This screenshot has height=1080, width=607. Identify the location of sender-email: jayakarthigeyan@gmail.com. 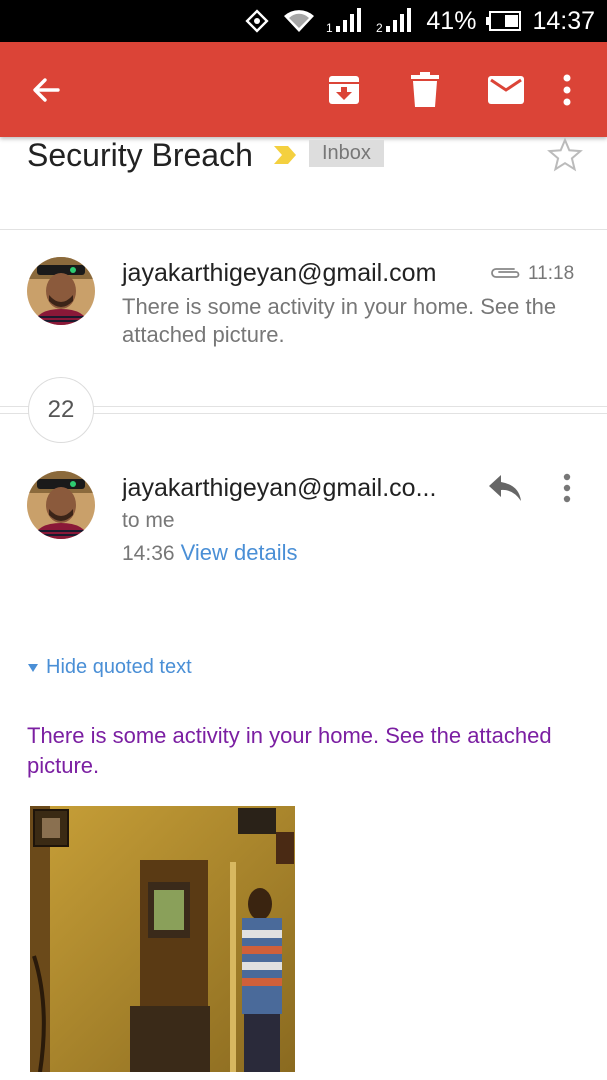
(279, 273).